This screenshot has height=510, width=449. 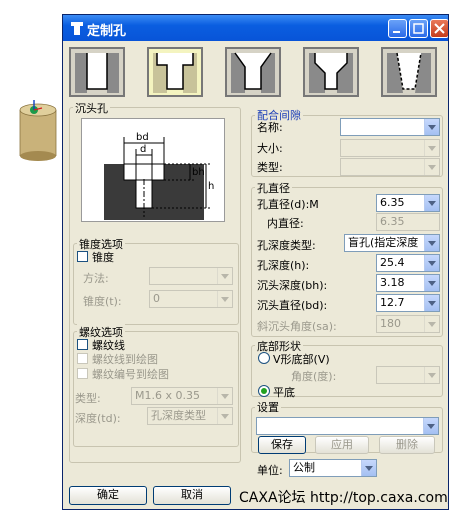 I want to click on maximize-button, so click(x=418, y=28).